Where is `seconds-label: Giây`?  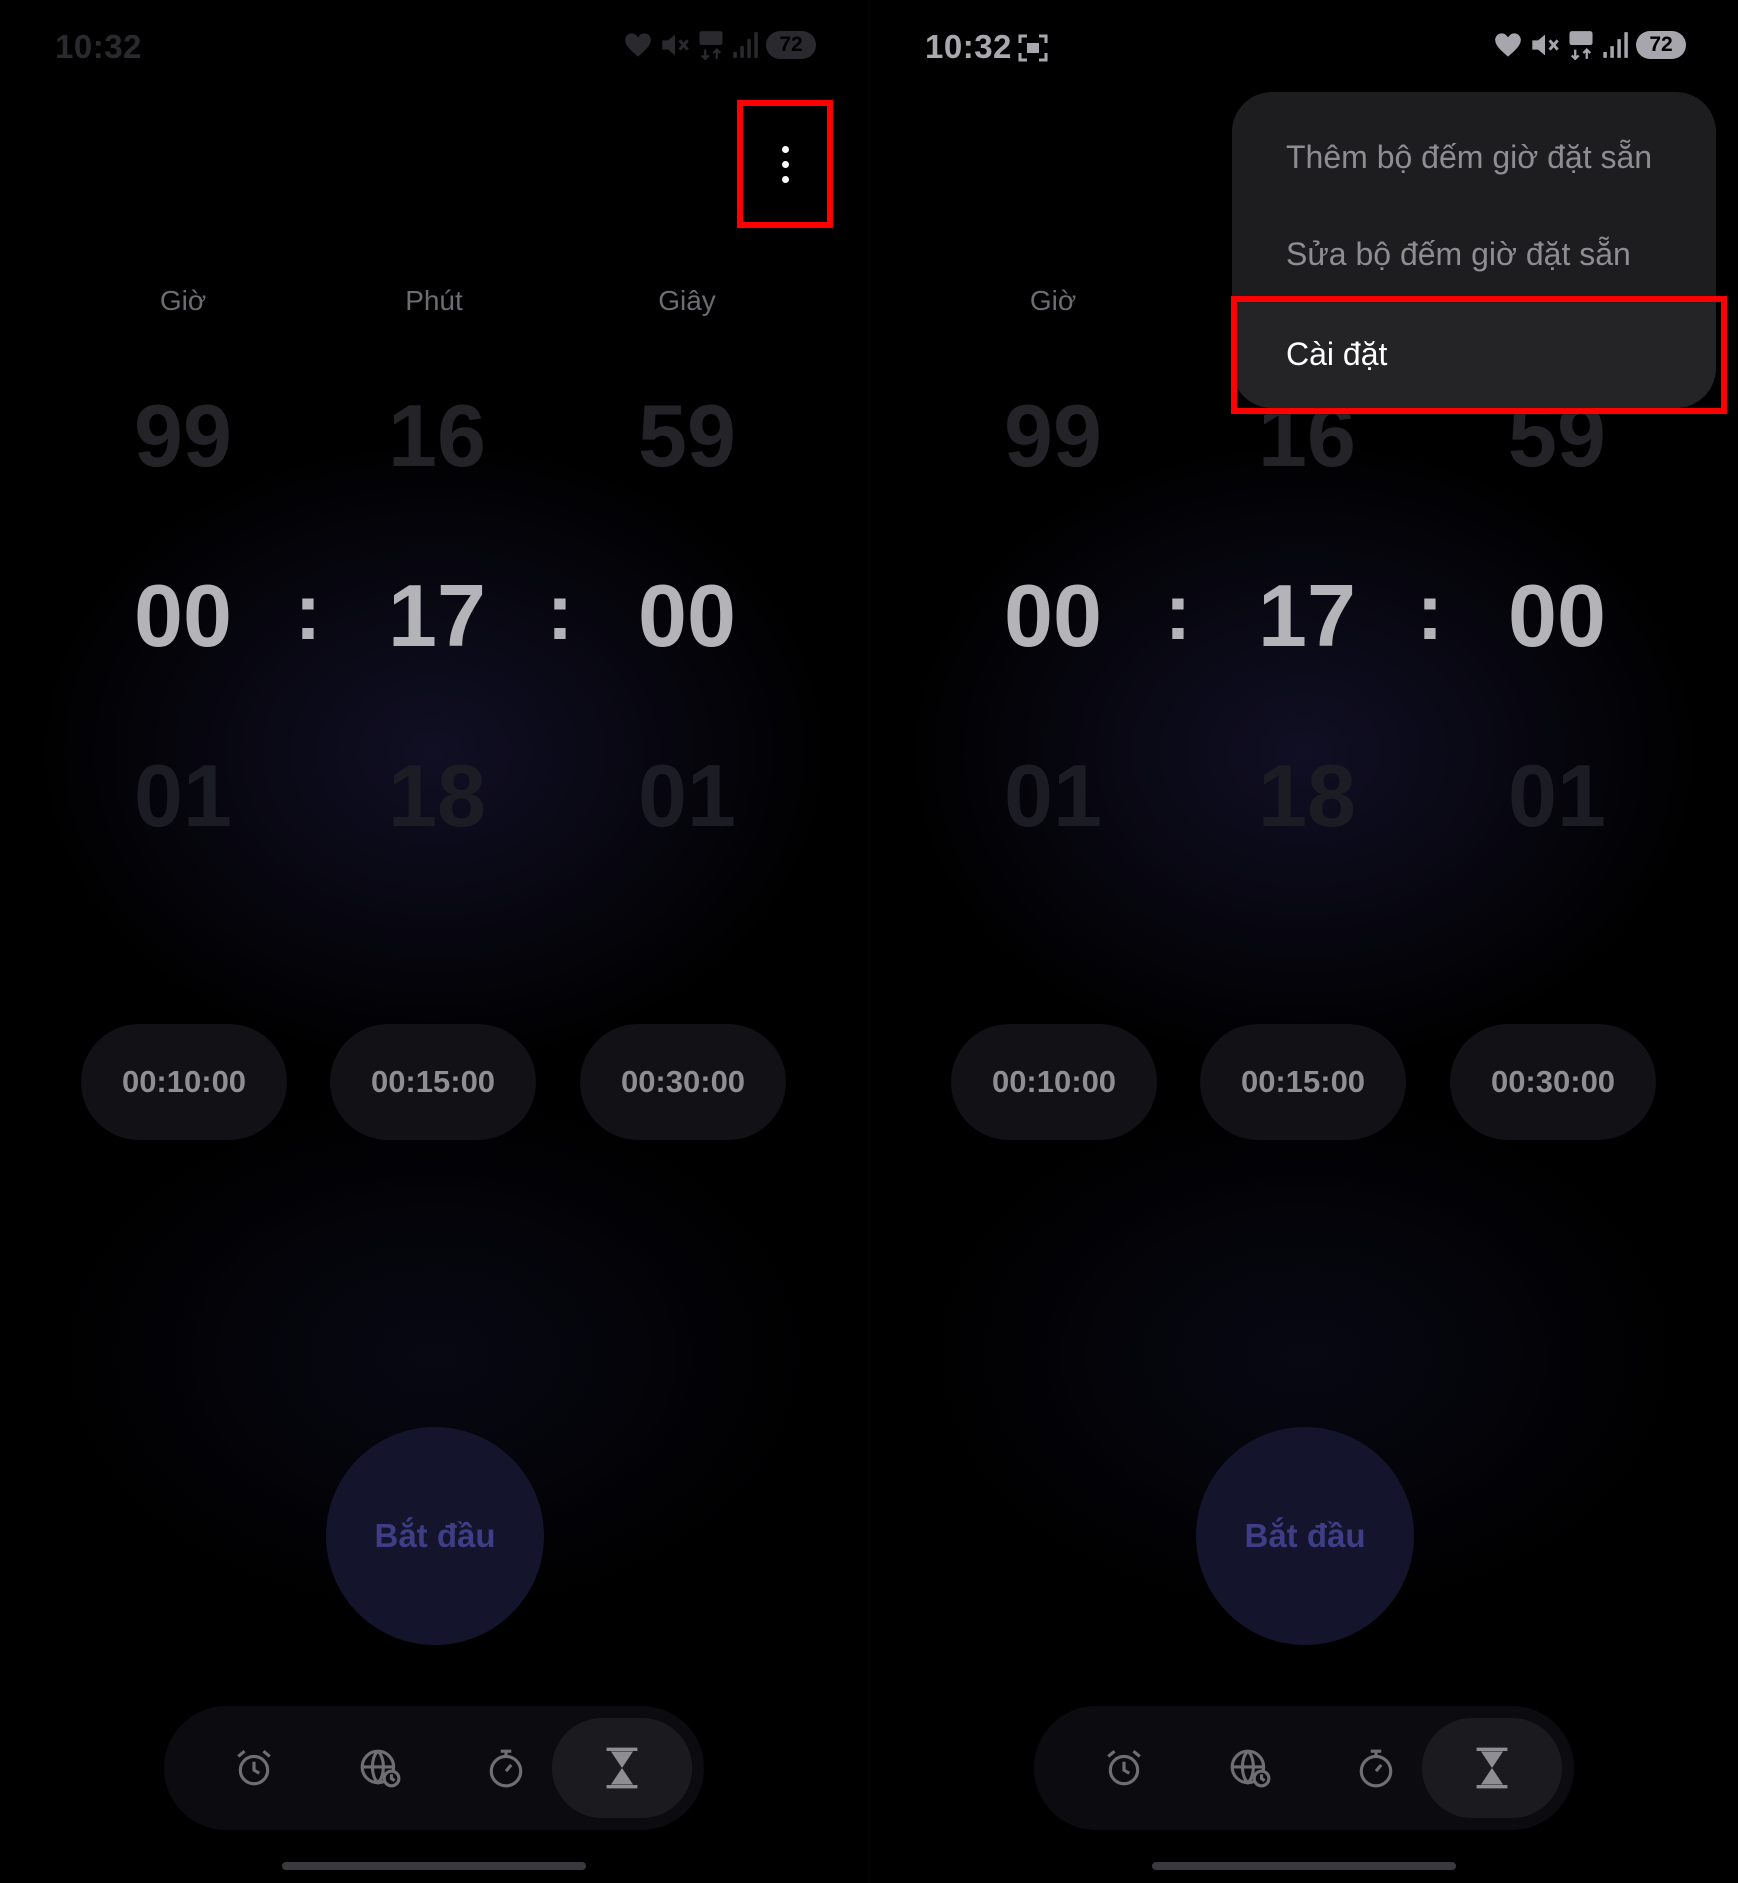 seconds-label: Giây is located at coordinates (687, 300).